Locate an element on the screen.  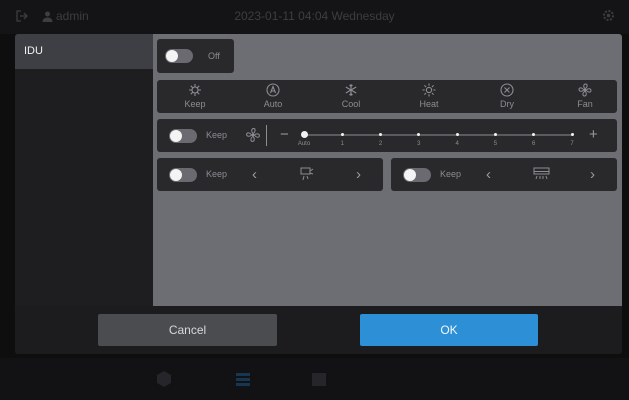
mode-label: Auto is located at coordinates (273, 104).